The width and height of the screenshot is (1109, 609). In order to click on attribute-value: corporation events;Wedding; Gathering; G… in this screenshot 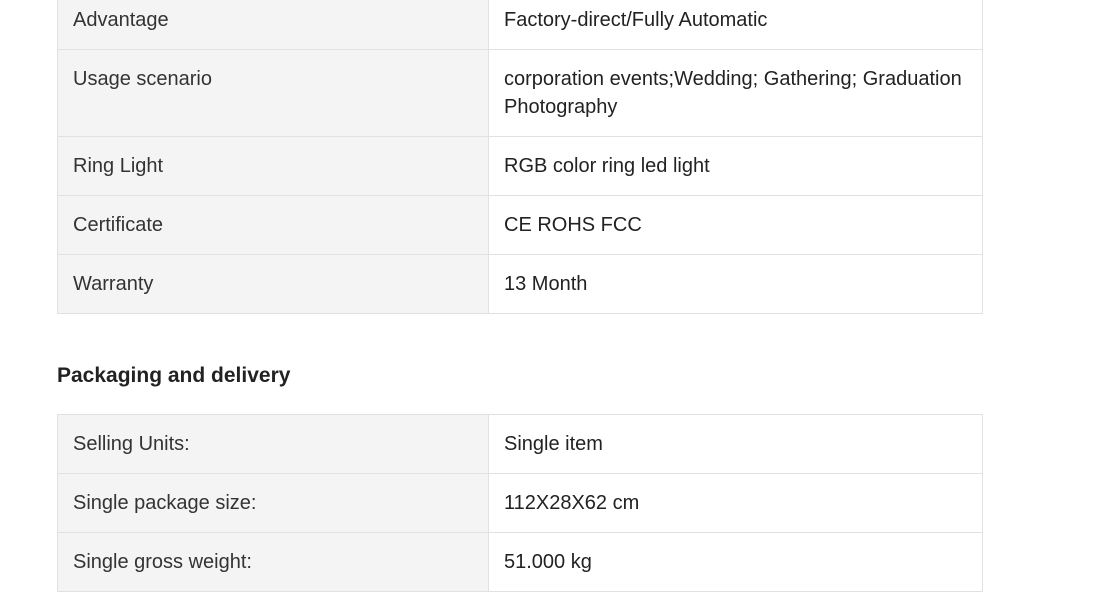, I will do `click(735, 93)`.